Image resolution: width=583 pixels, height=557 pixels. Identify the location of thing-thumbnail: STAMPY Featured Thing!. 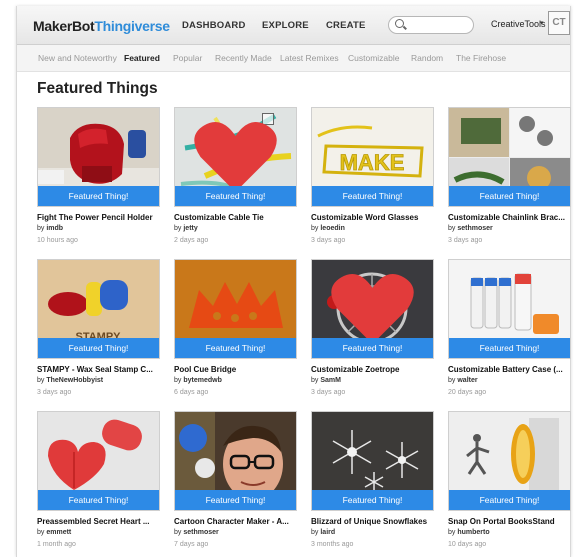
(98, 309).